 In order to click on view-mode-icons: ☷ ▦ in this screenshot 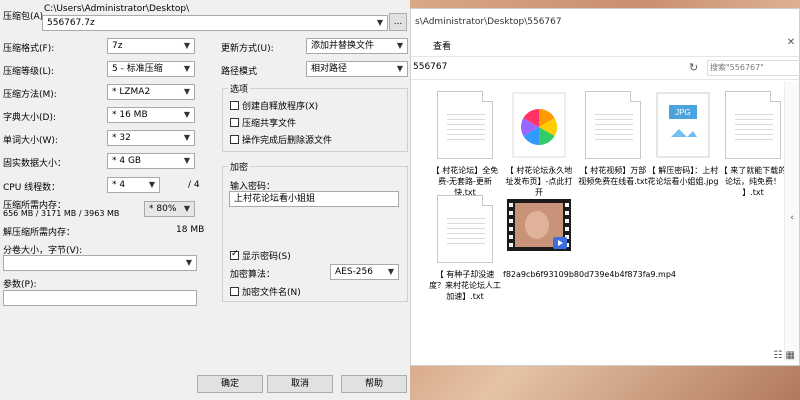, I will do `click(784, 355)`.